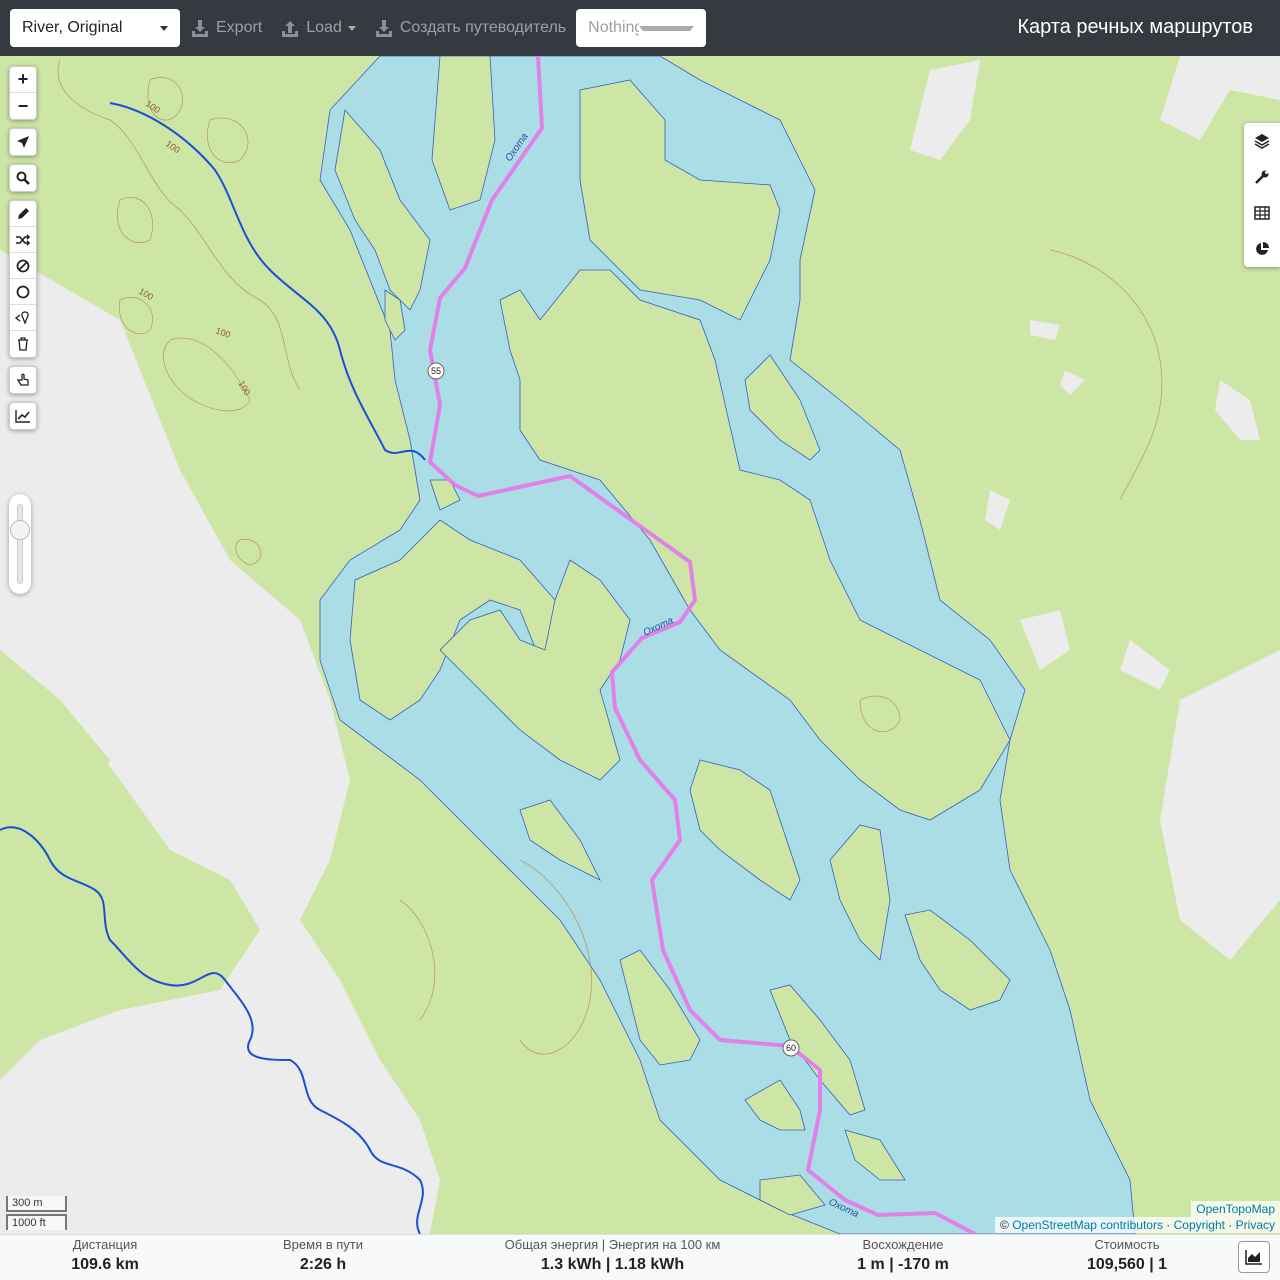  I want to click on pie-chart-icon, so click(1262, 248).